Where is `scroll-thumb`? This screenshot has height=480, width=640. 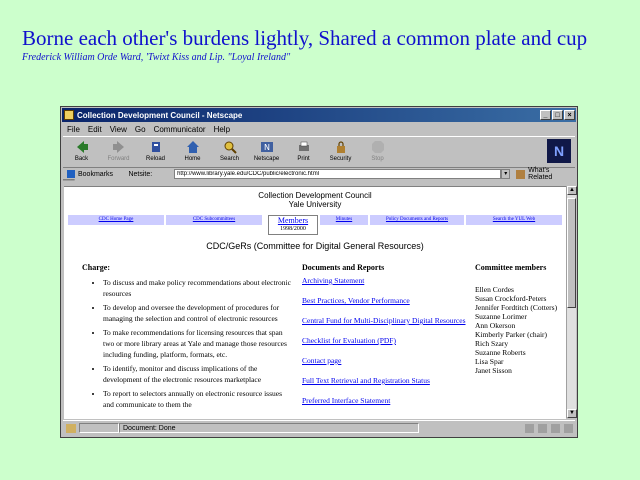 scroll-thumb is located at coordinates (571, 253).